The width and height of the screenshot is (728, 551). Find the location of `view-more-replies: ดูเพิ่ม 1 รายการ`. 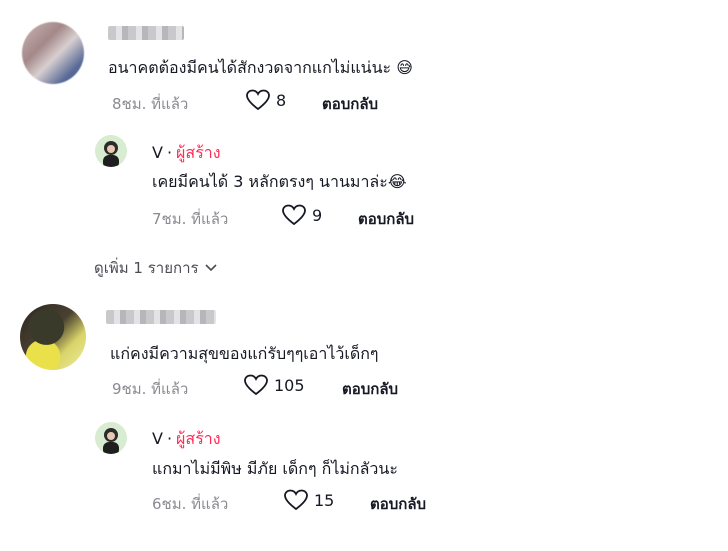

view-more-replies: ดูเพิ่ม 1 รายการ is located at coordinates (155, 268).